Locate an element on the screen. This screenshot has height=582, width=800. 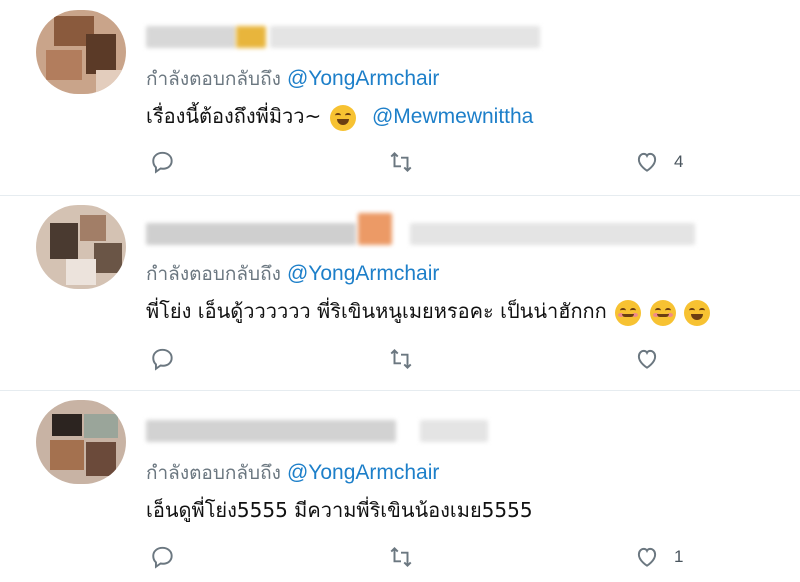
tears-of-joy-emoji-icon is located at coordinates (342, 117).